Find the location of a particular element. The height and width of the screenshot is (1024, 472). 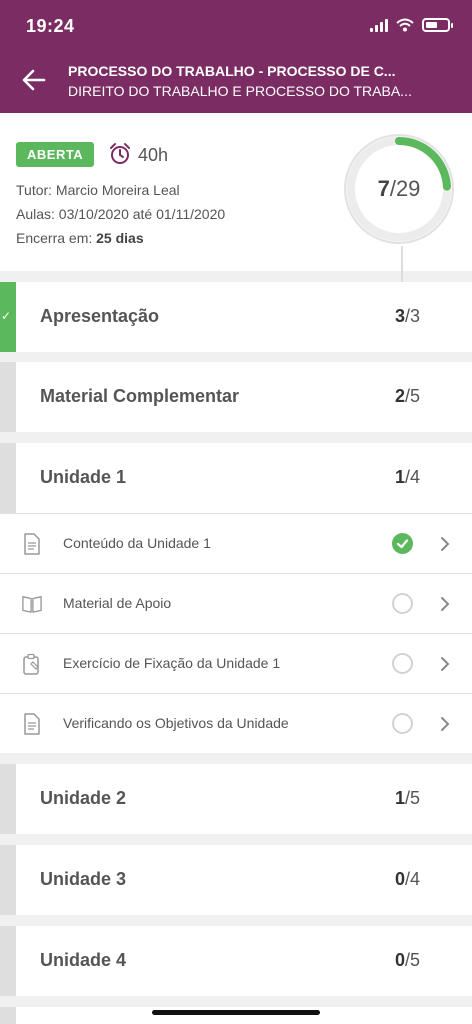

clipboard-icon is located at coordinates (31, 664).